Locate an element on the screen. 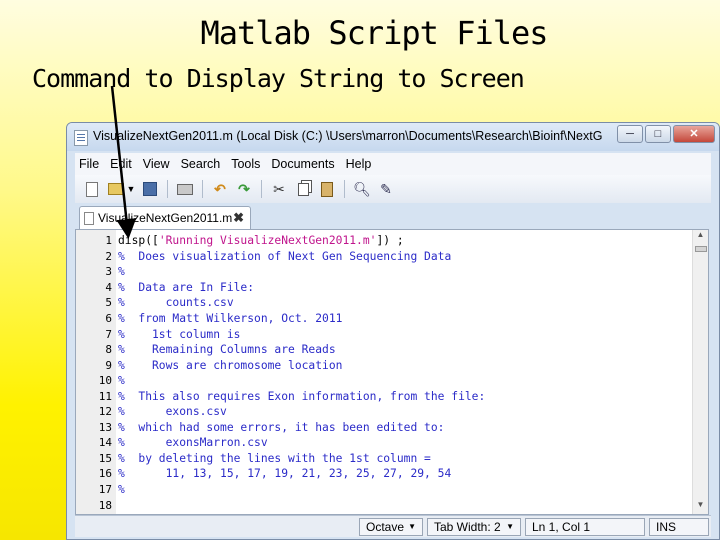  line-number: 3 is located at coordinates (108, 272).